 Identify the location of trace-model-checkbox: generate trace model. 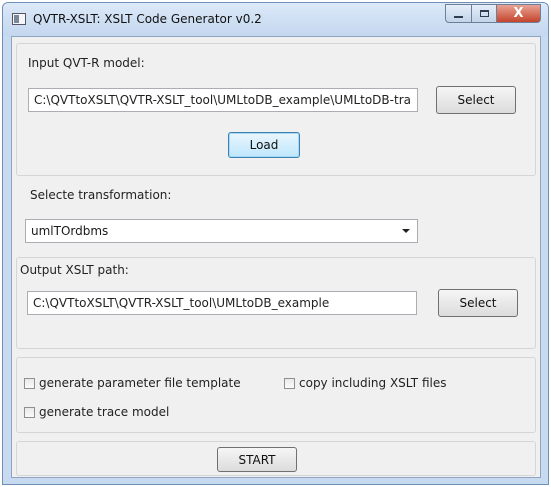
(96, 412).